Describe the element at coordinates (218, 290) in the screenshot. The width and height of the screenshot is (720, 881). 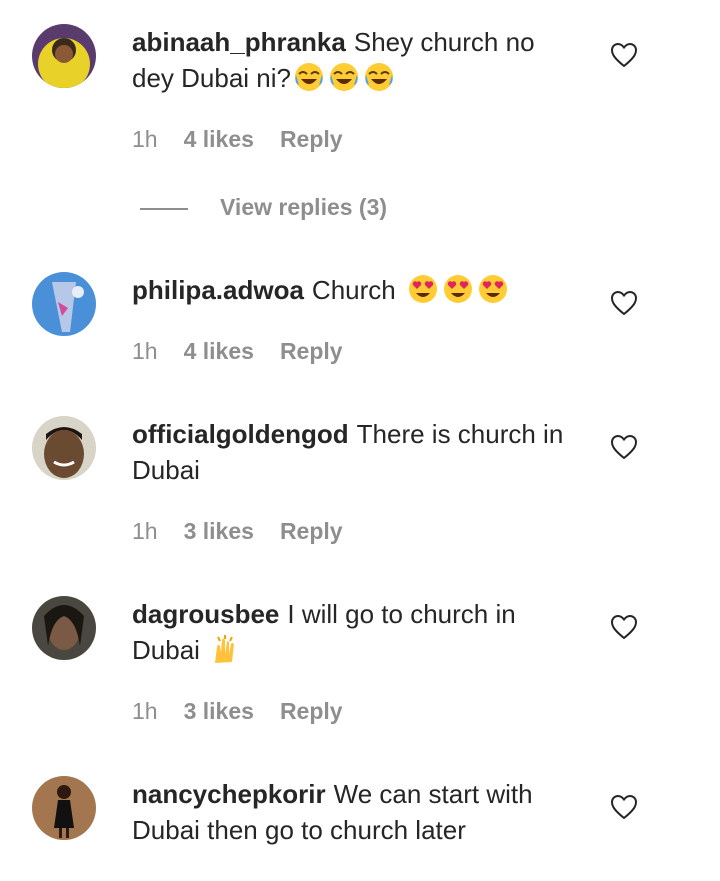
I see `comment-username: philipa.adwoa` at that location.